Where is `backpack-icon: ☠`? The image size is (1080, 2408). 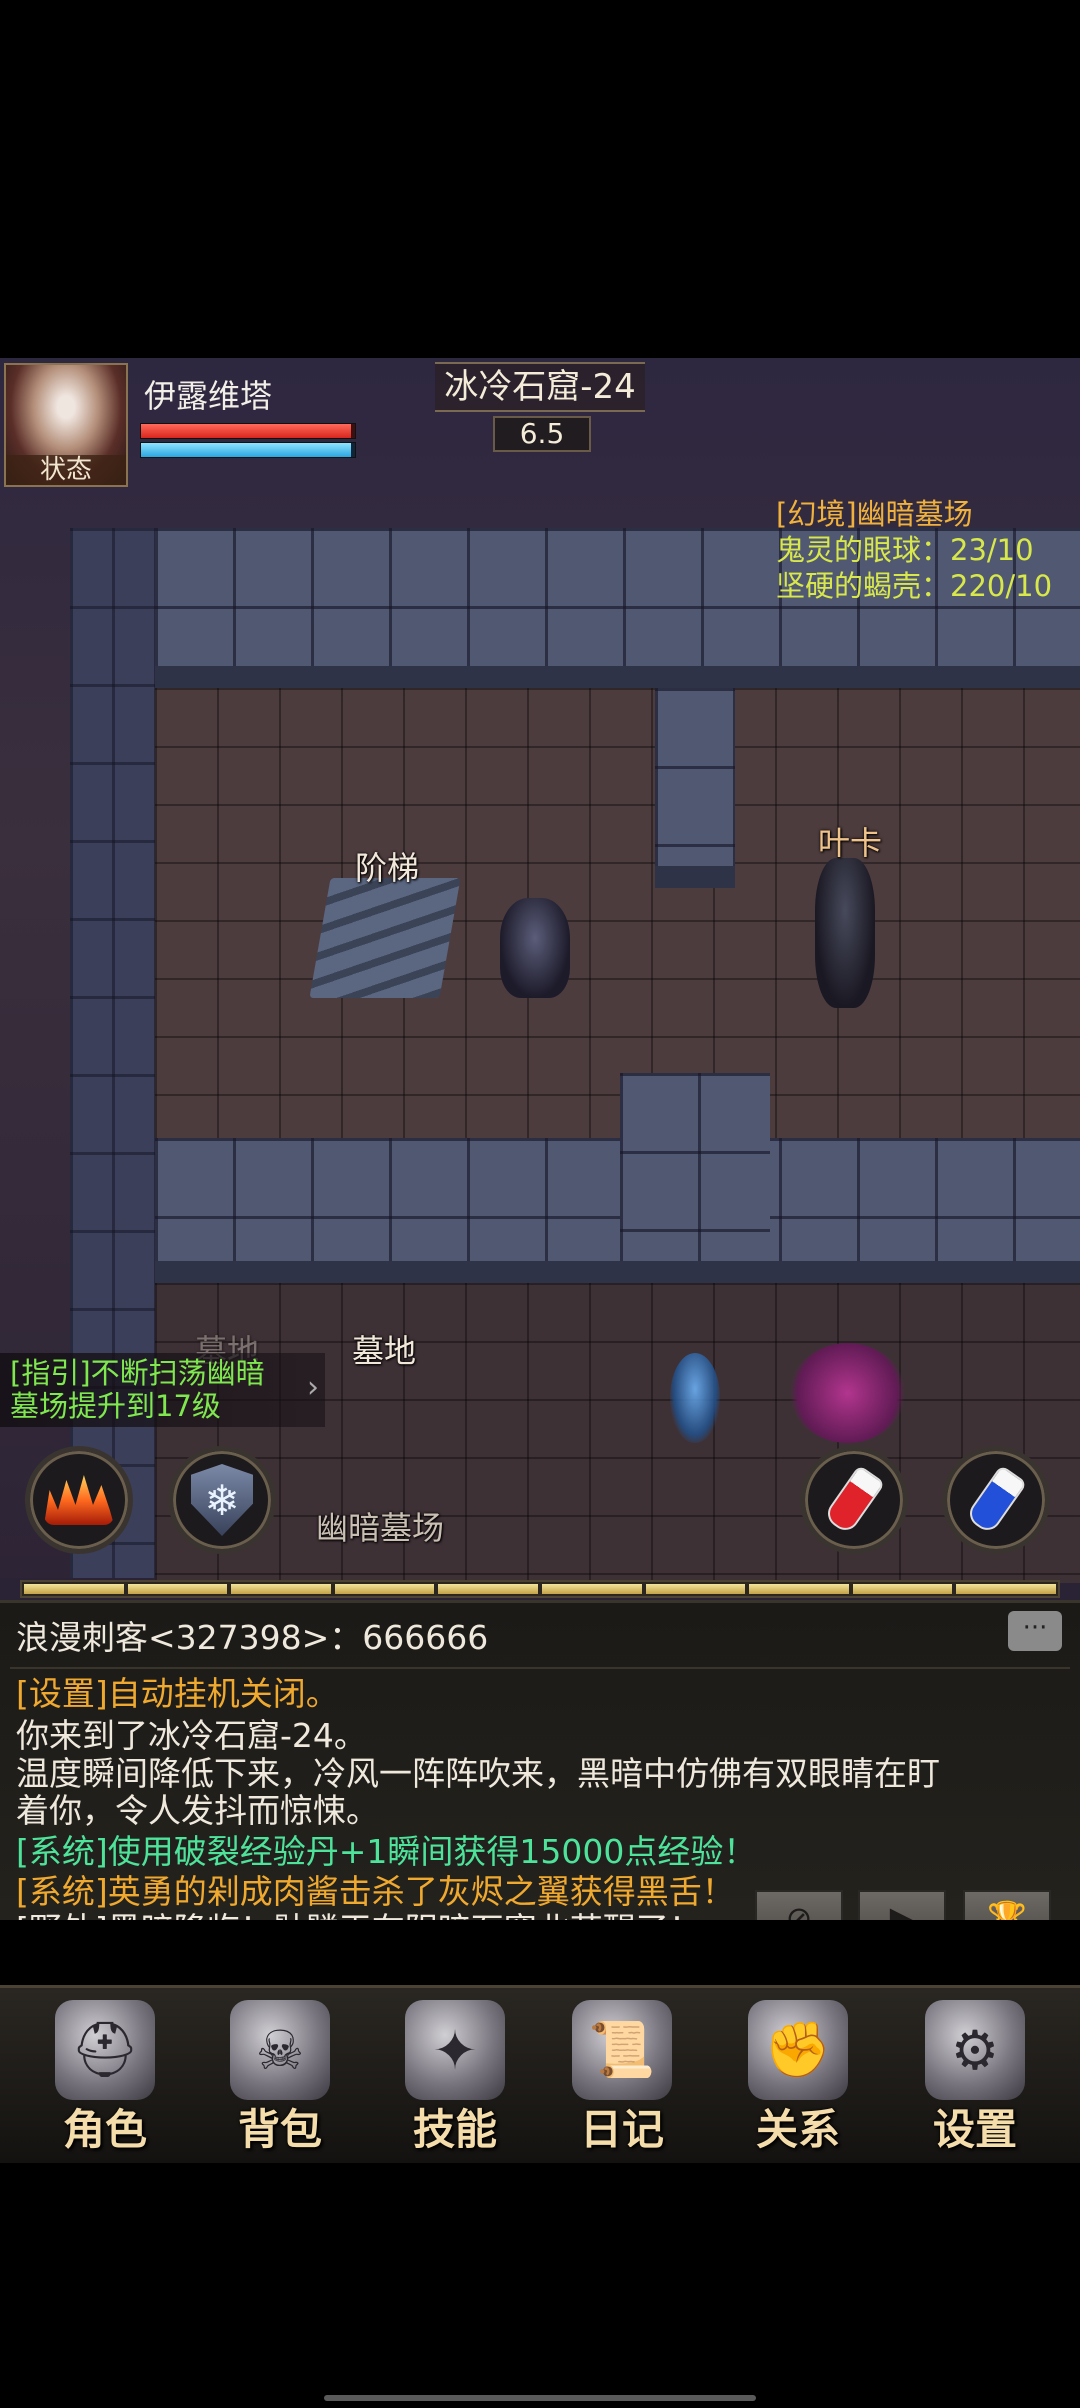 backpack-icon: ☠ is located at coordinates (280, 2050).